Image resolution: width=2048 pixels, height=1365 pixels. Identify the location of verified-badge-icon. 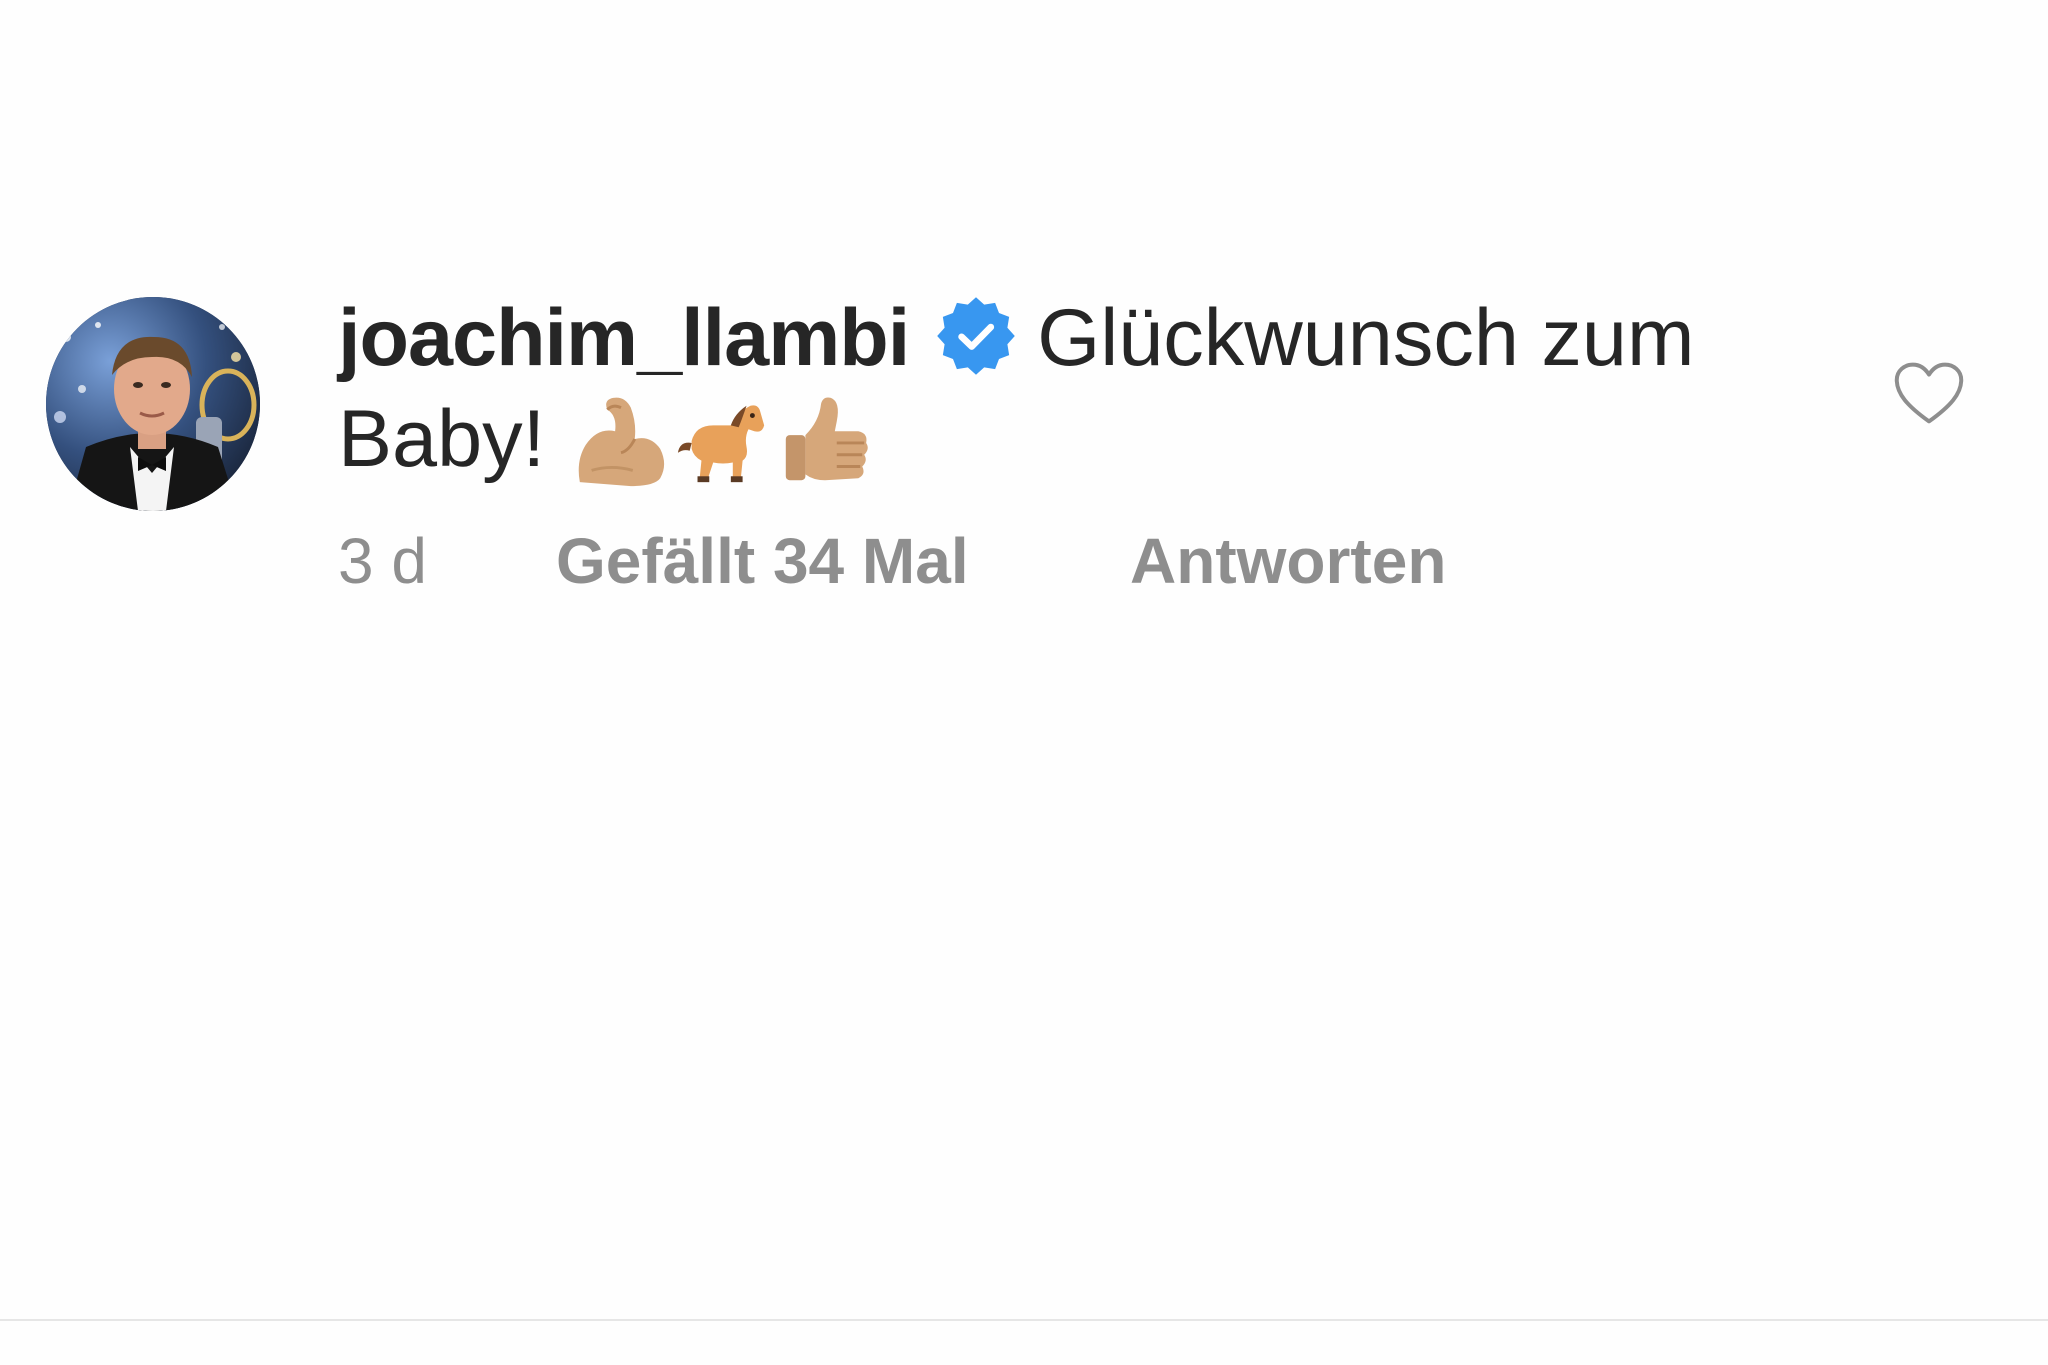
(976, 336).